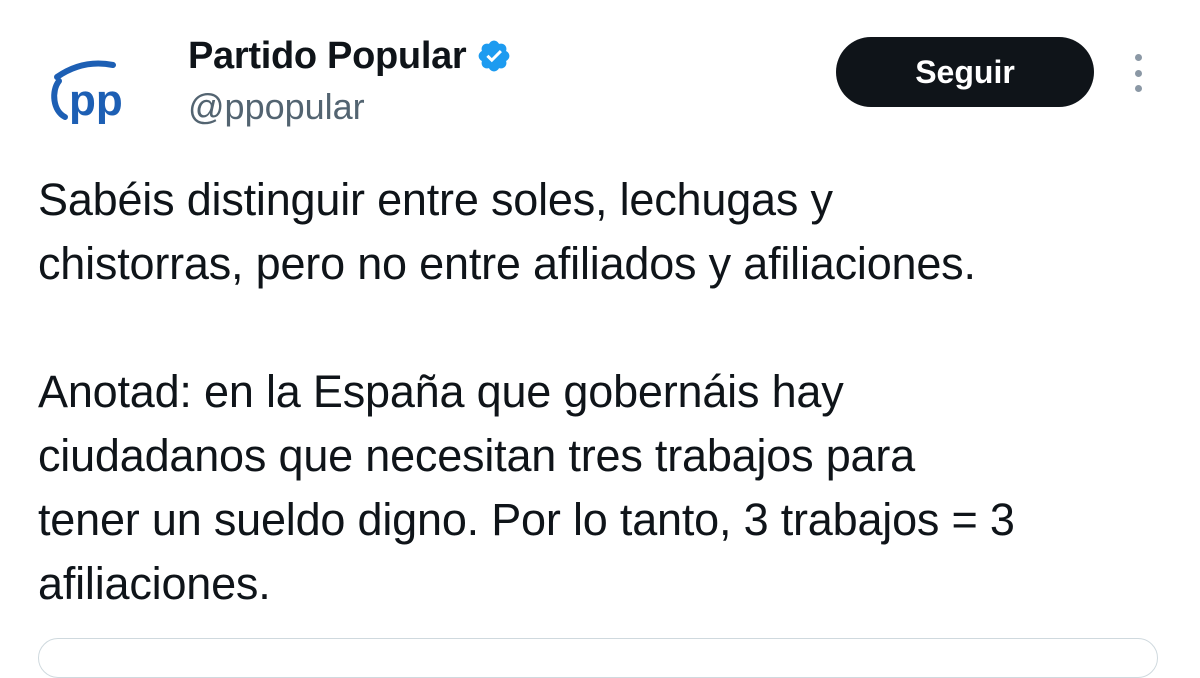  I want to click on quoted-card-edge, so click(598, 658).